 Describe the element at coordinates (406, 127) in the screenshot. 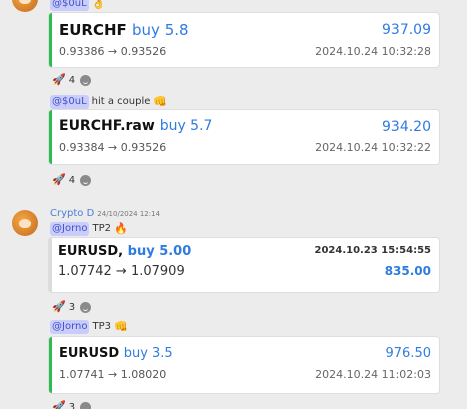

I see `trade-profit: 934.20` at that location.